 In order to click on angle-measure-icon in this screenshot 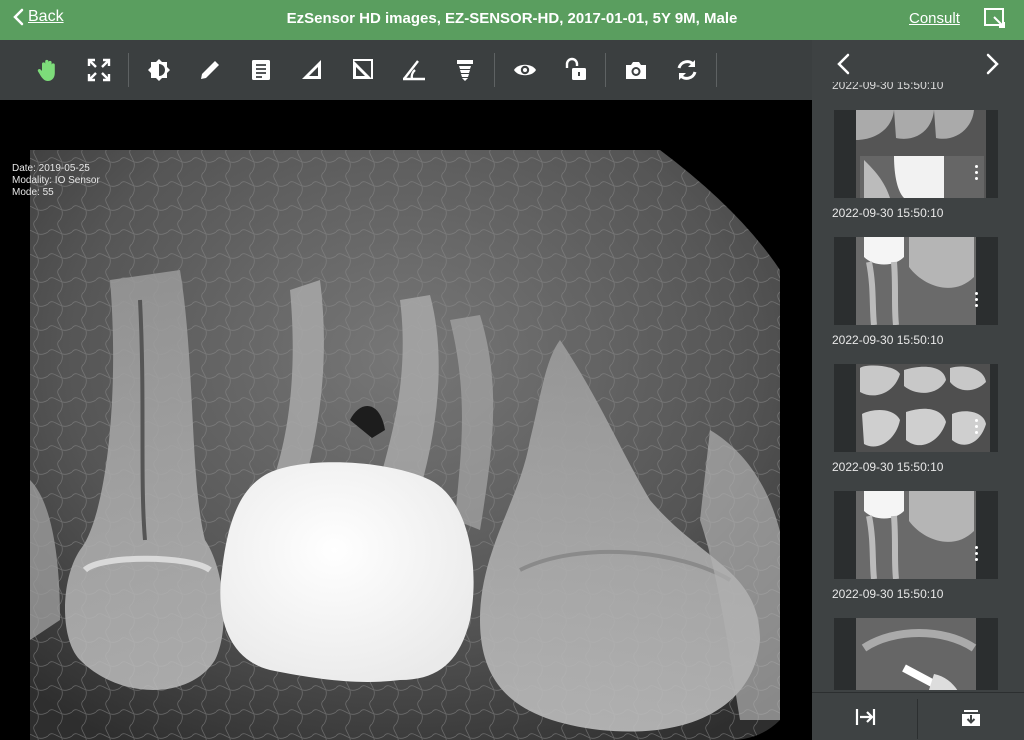, I will do `click(363, 69)`.